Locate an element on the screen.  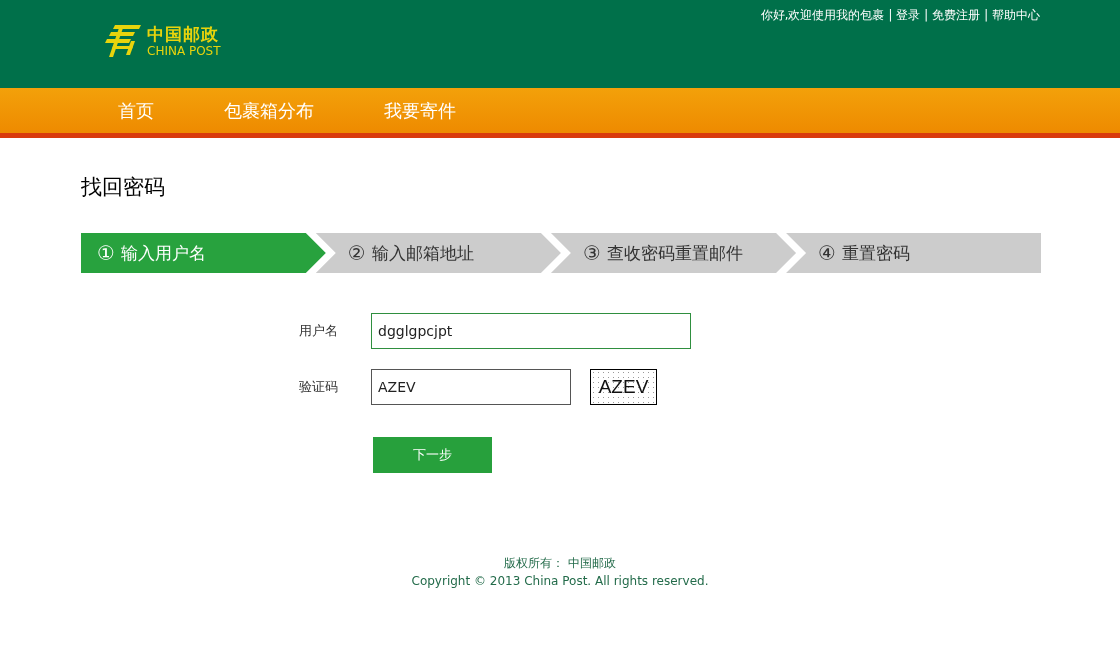
captcha-image: AZEV is located at coordinates (623, 387).